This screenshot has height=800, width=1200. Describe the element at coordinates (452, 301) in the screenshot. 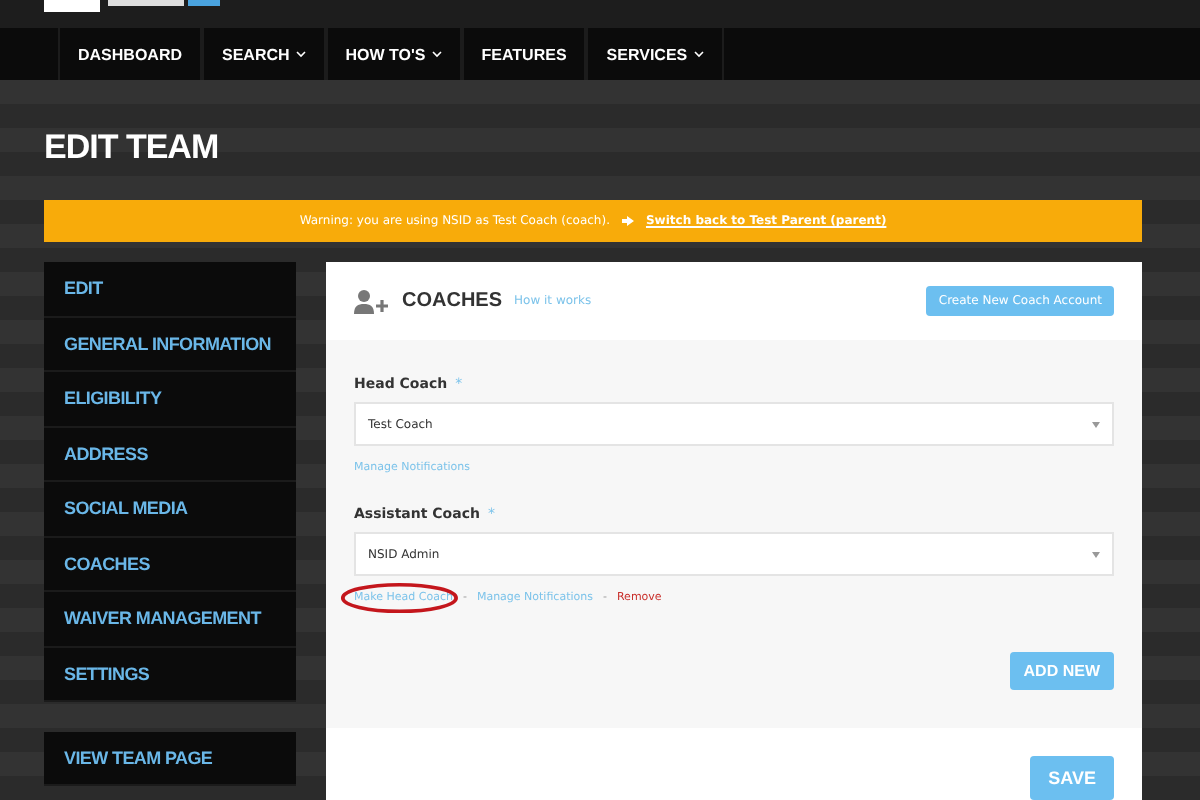

I see `panel-title: COACHES` at that location.